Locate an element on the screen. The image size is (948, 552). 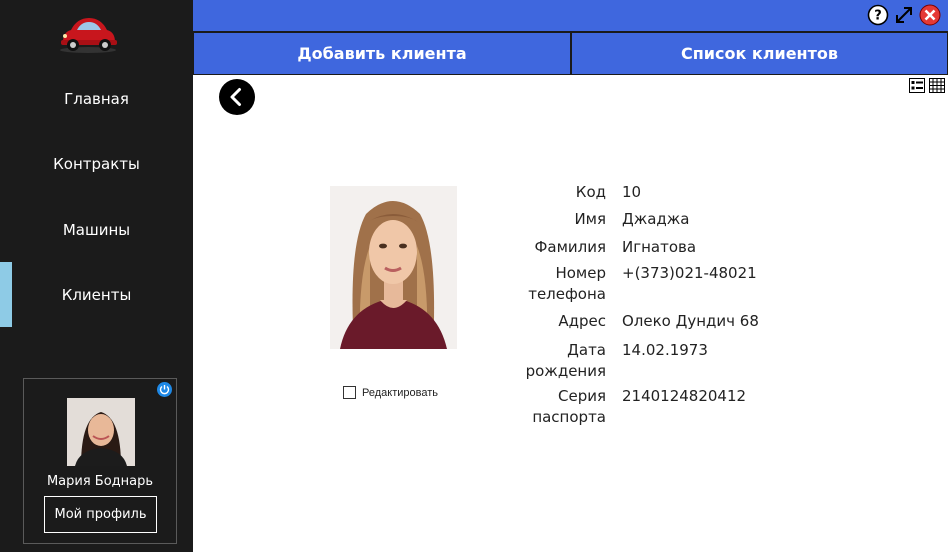
tab-bar: Добавить клиента Список клиентов is located at coordinates (570, 53).